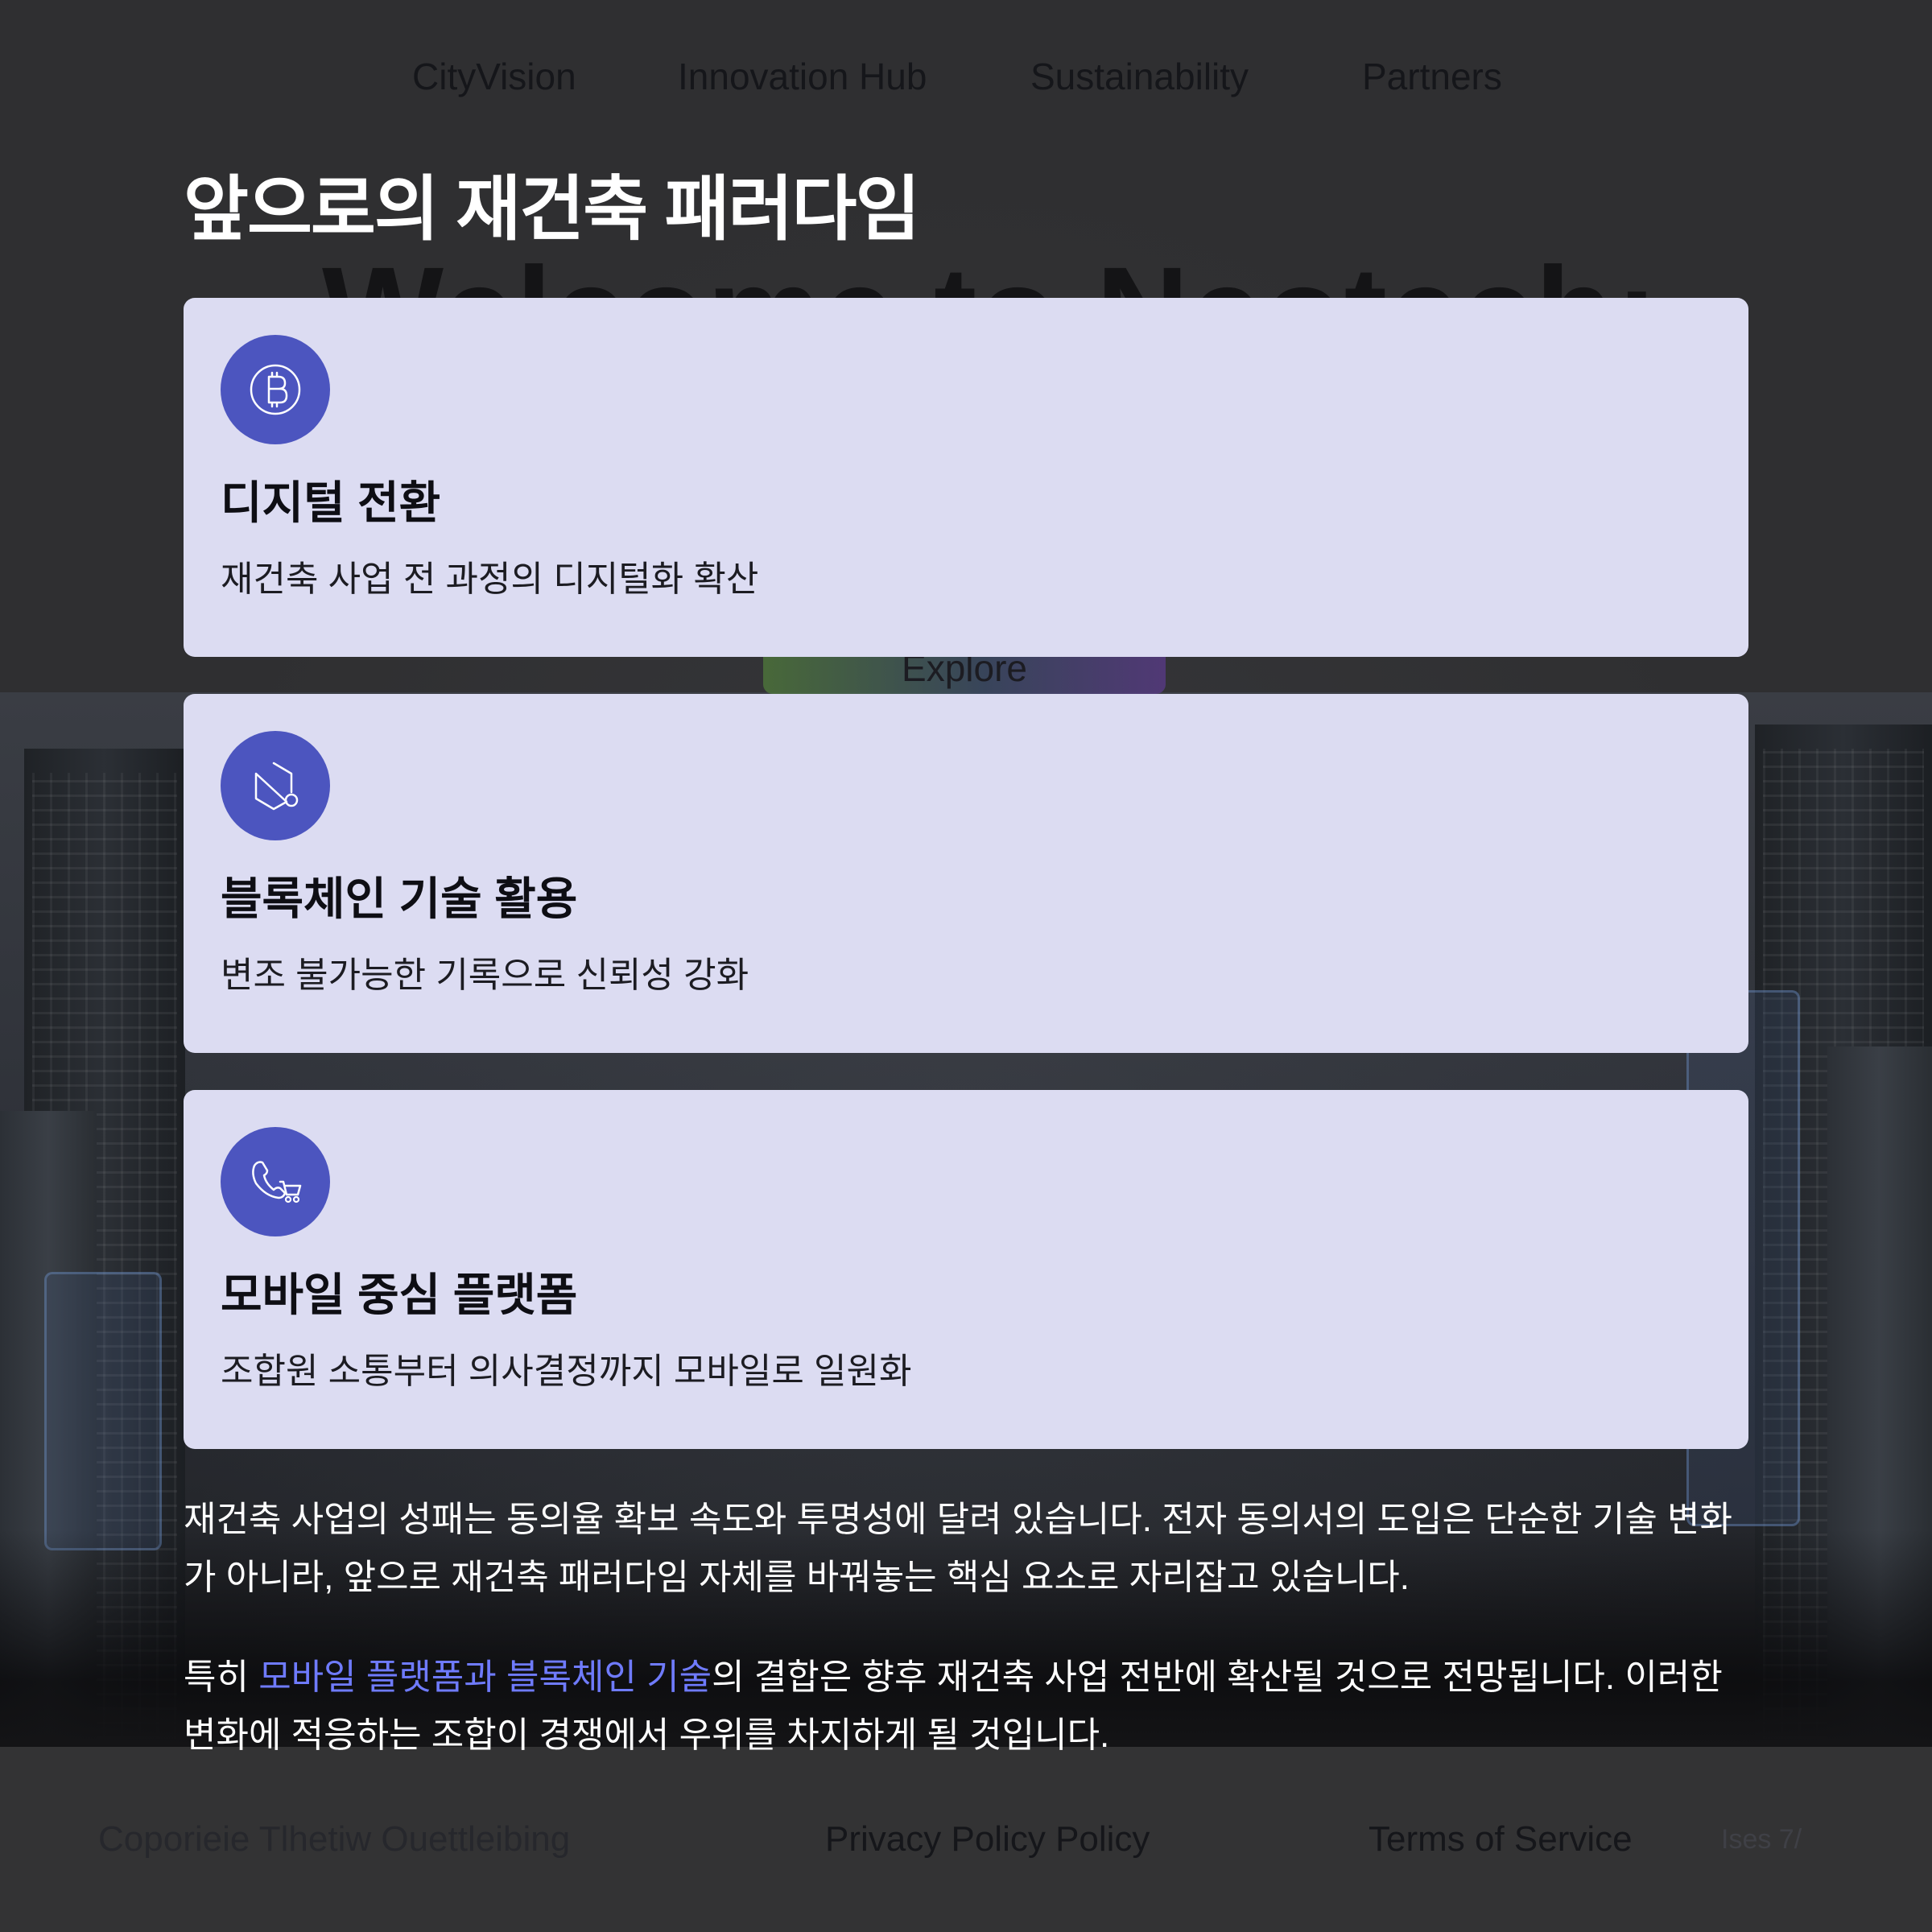  I want to click on footer-mark: Ises 7/, so click(1762, 1839).